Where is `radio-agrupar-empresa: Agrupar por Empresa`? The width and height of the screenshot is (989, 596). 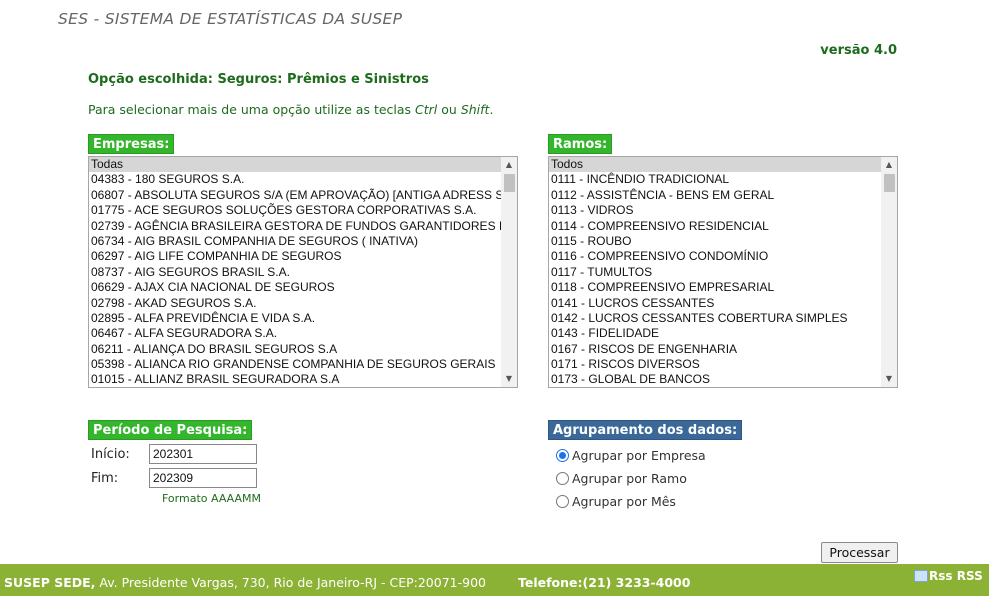
radio-agrupar-empresa: Agrupar por Empresa is located at coordinates (631, 455).